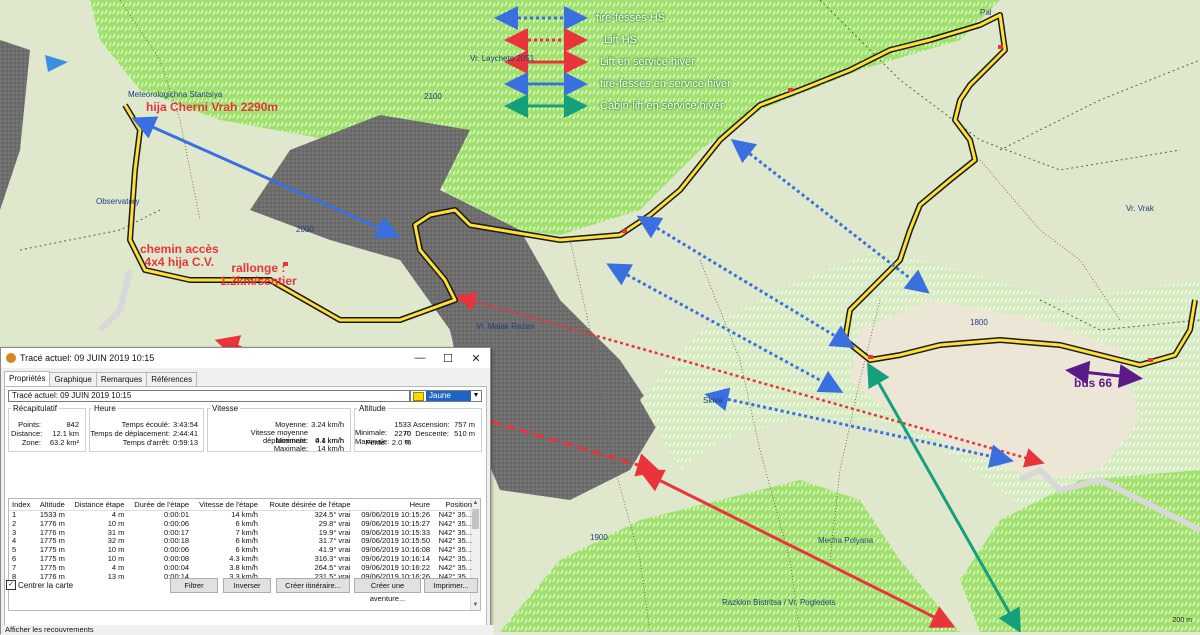 Image resolution: width=1200 pixels, height=635 pixels. I want to click on scale-label: 200 m, so click(1182, 620).